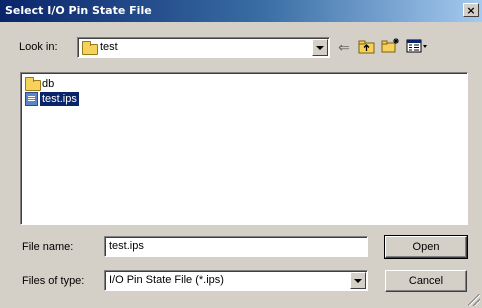 The image size is (482, 308). What do you see at coordinates (236, 280) in the screenshot?
I see `files-of-type-dropdown: I/O Pin State File (*.ips)` at bounding box center [236, 280].